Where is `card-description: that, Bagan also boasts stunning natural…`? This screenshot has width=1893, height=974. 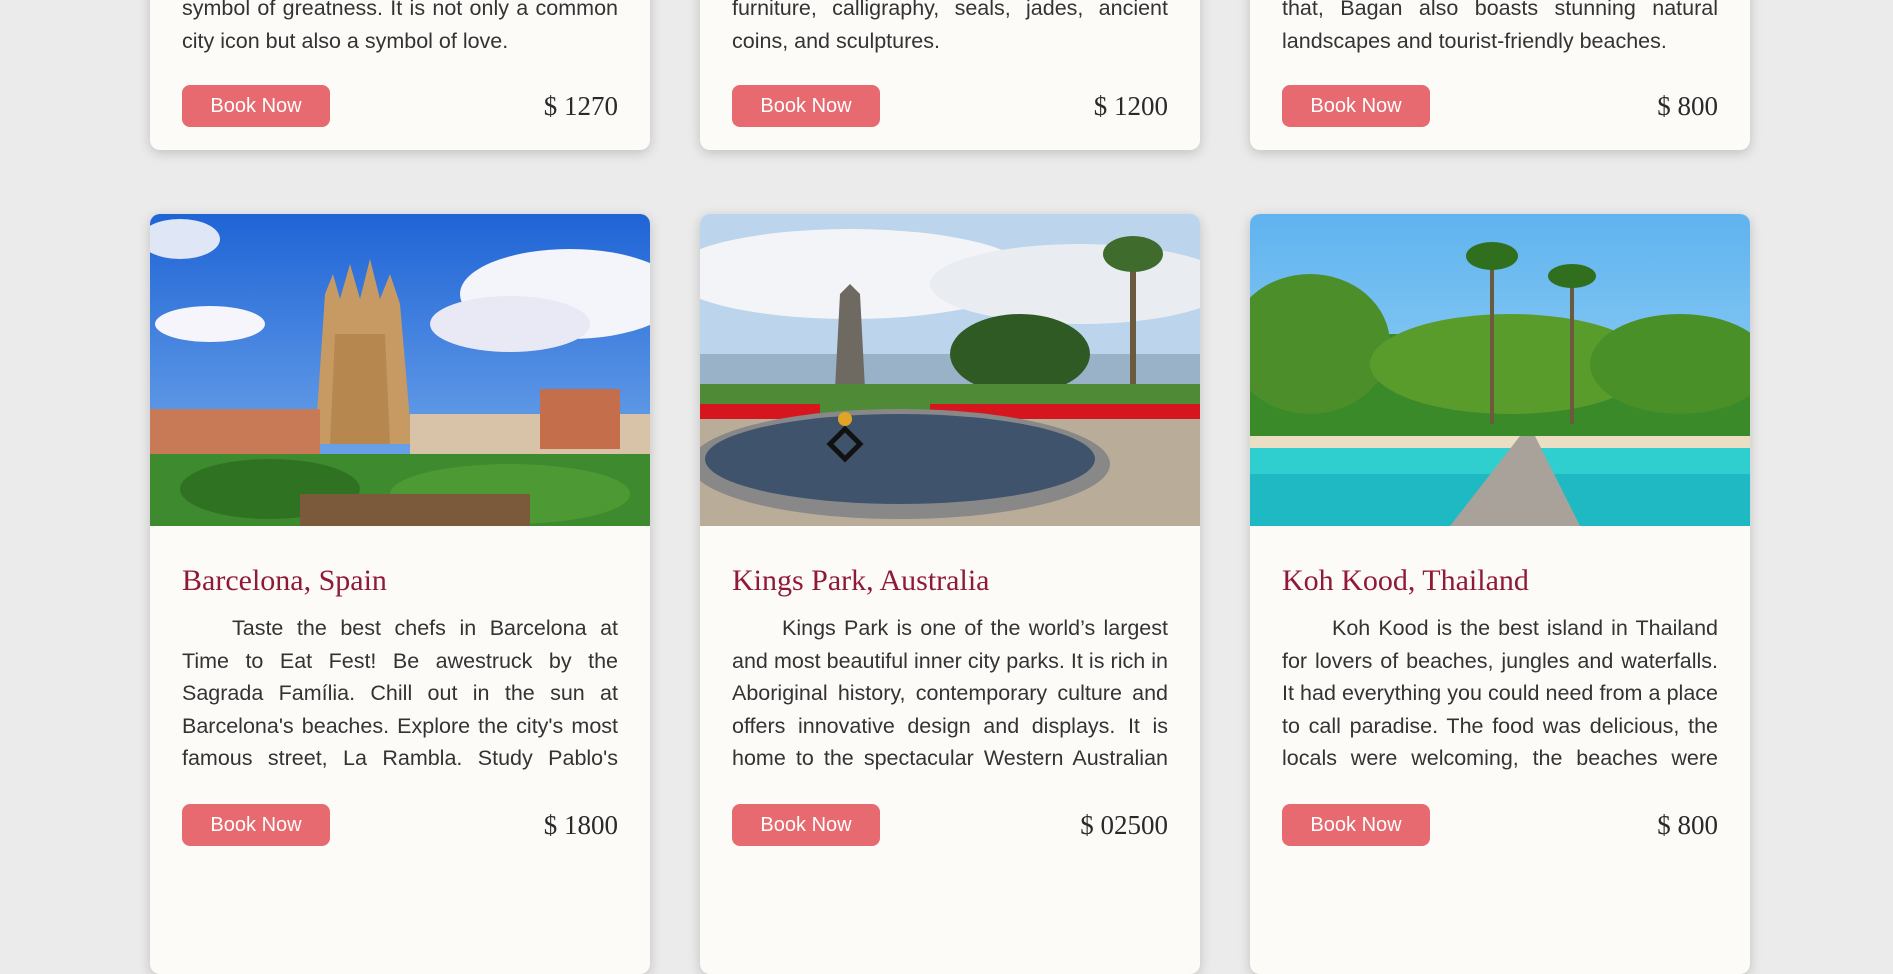
card-description: that, Bagan also boasts stunning natural… is located at coordinates (1500, 26).